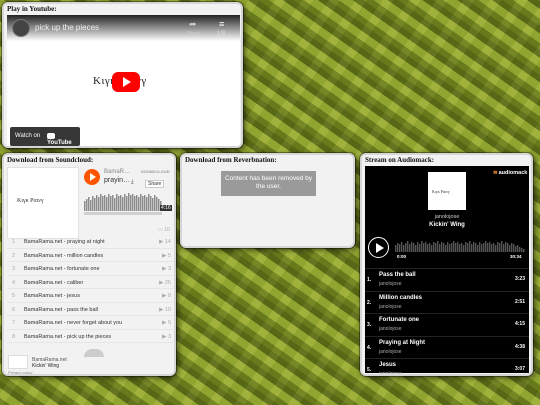 The height and width of the screenshot is (405, 540). Describe the element at coordinates (32, 9) in the screenshot. I see `youtube-panel-title: Play in Youtube:` at that location.